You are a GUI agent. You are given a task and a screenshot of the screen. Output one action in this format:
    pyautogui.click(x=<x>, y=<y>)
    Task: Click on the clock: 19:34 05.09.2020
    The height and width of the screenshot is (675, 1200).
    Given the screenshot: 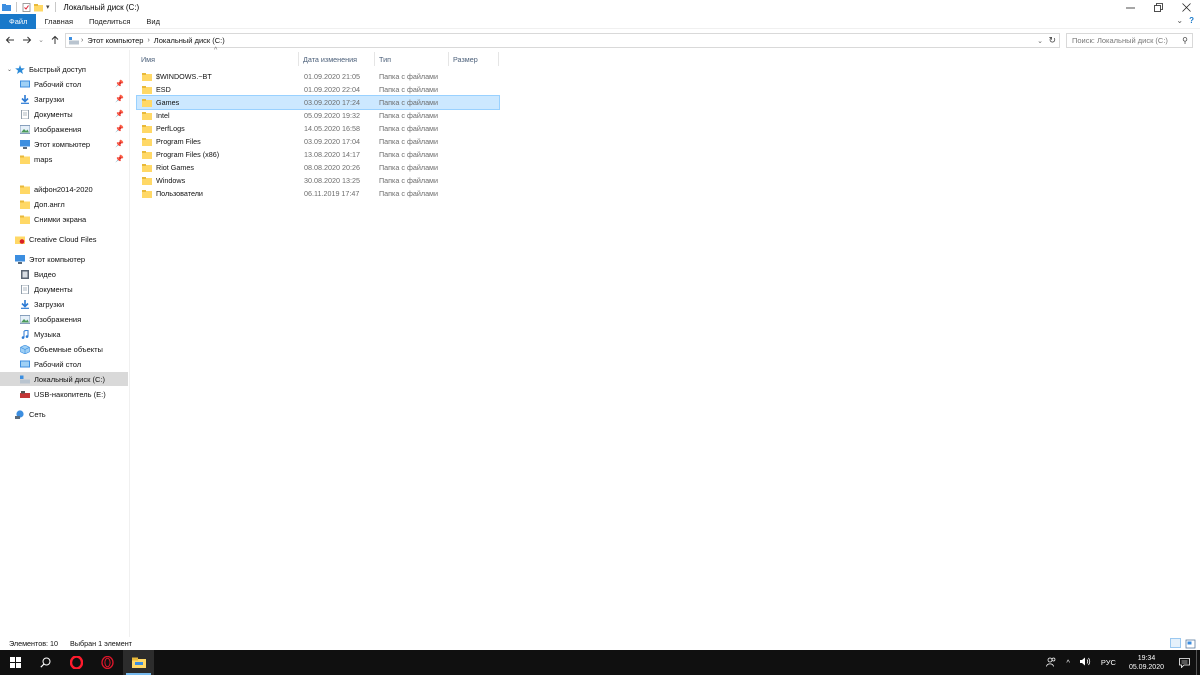 What is the action you would take?
    pyautogui.click(x=1146, y=663)
    